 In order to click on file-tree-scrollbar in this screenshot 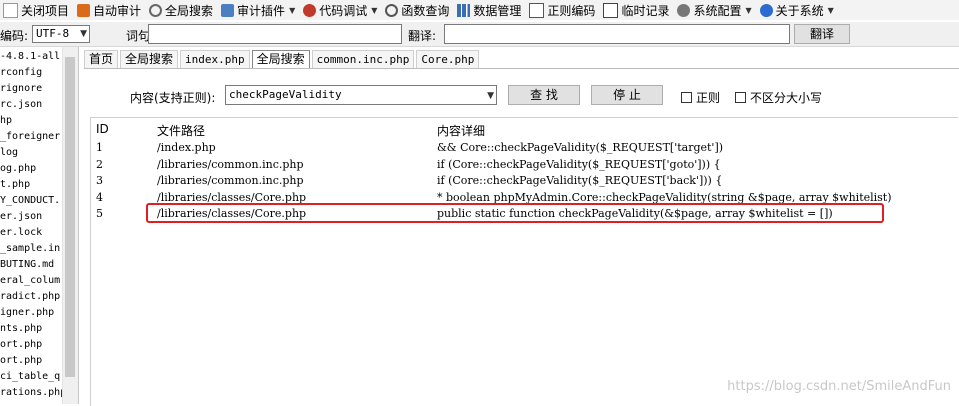, I will do `click(70, 225)`.